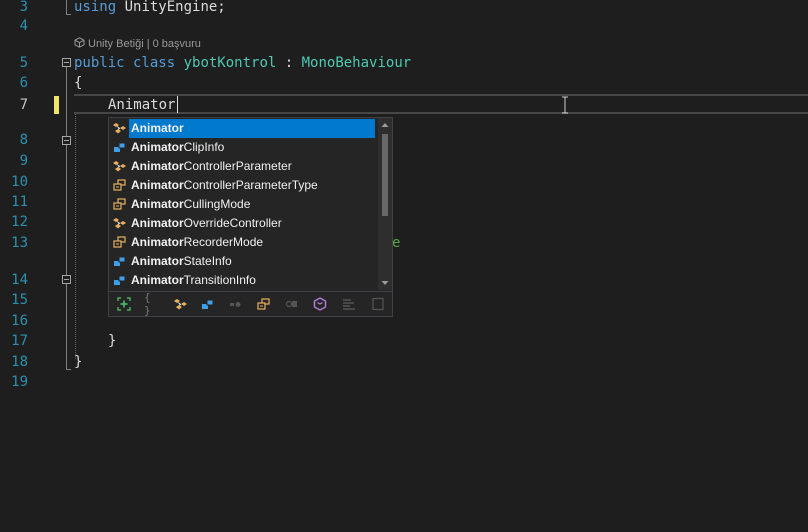 This screenshot has height=532, width=808. I want to click on keyword-filter-icon, so click(349, 304).